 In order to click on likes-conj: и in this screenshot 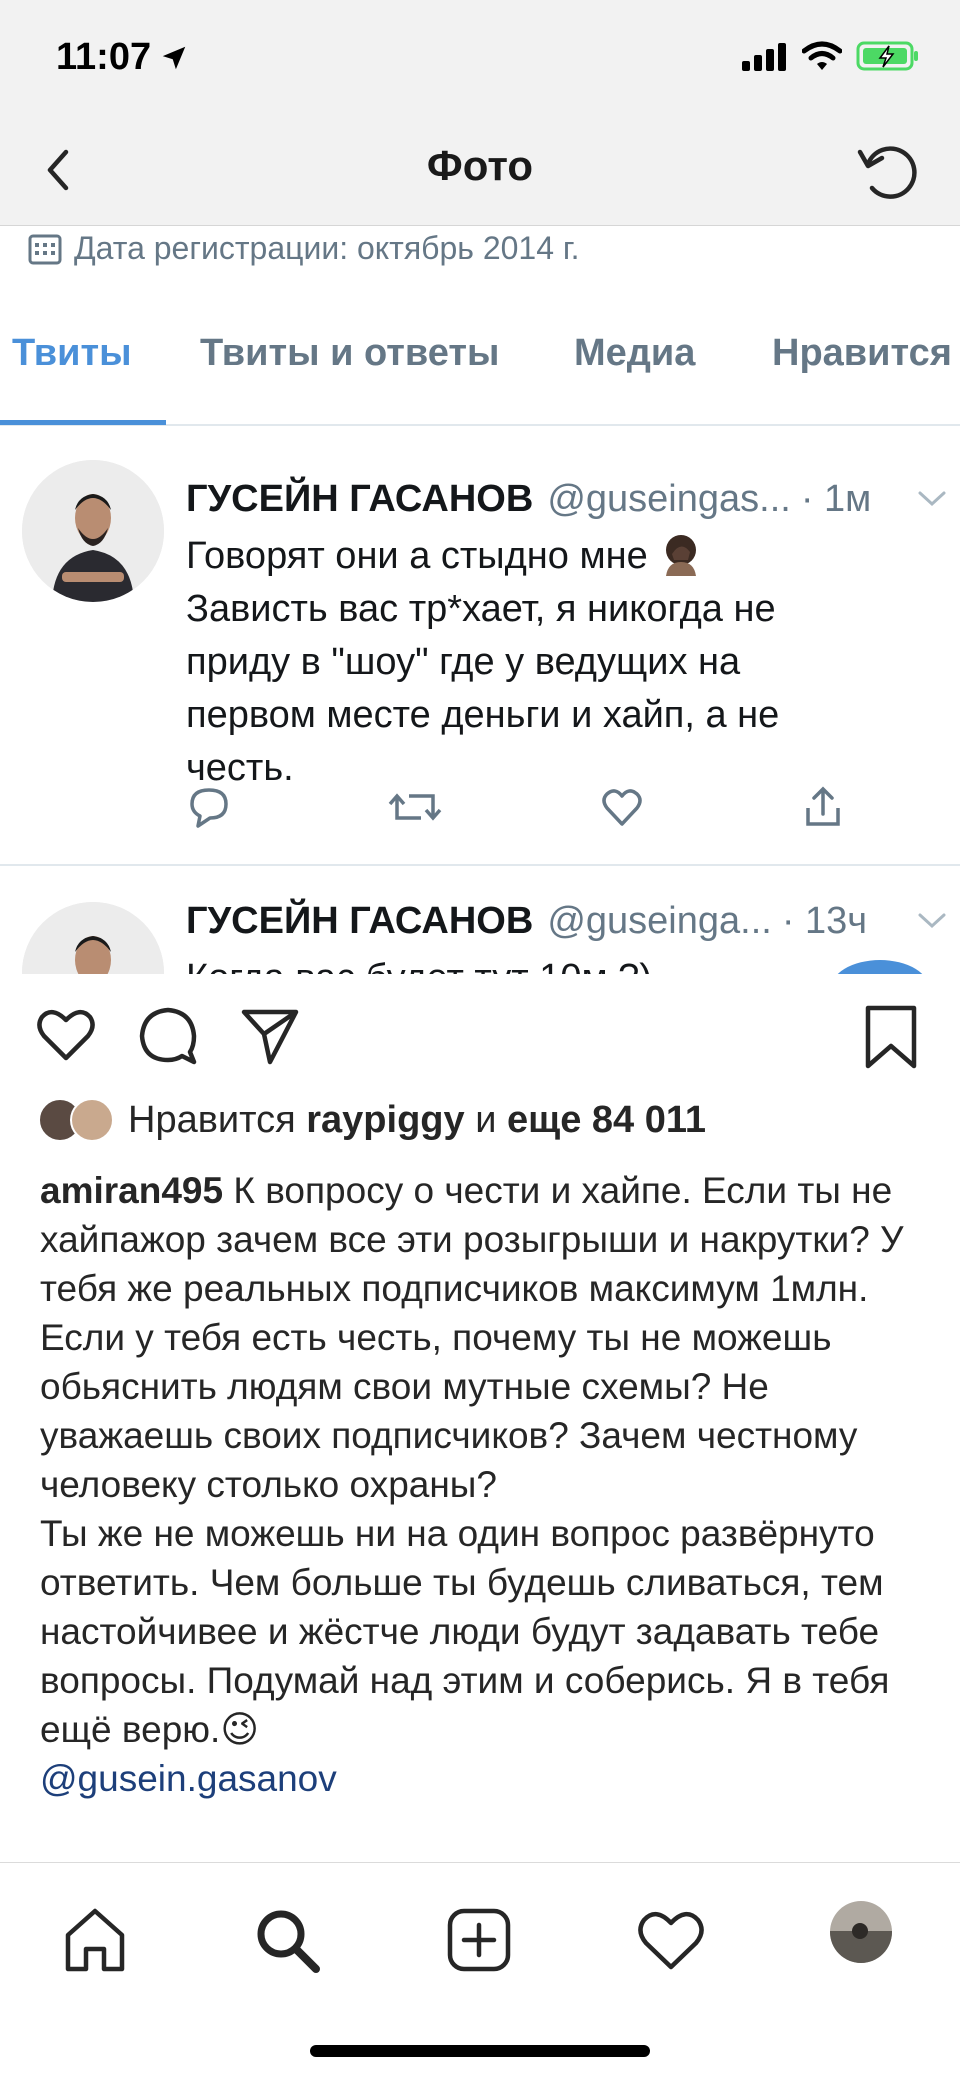, I will do `click(486, 1119)`.